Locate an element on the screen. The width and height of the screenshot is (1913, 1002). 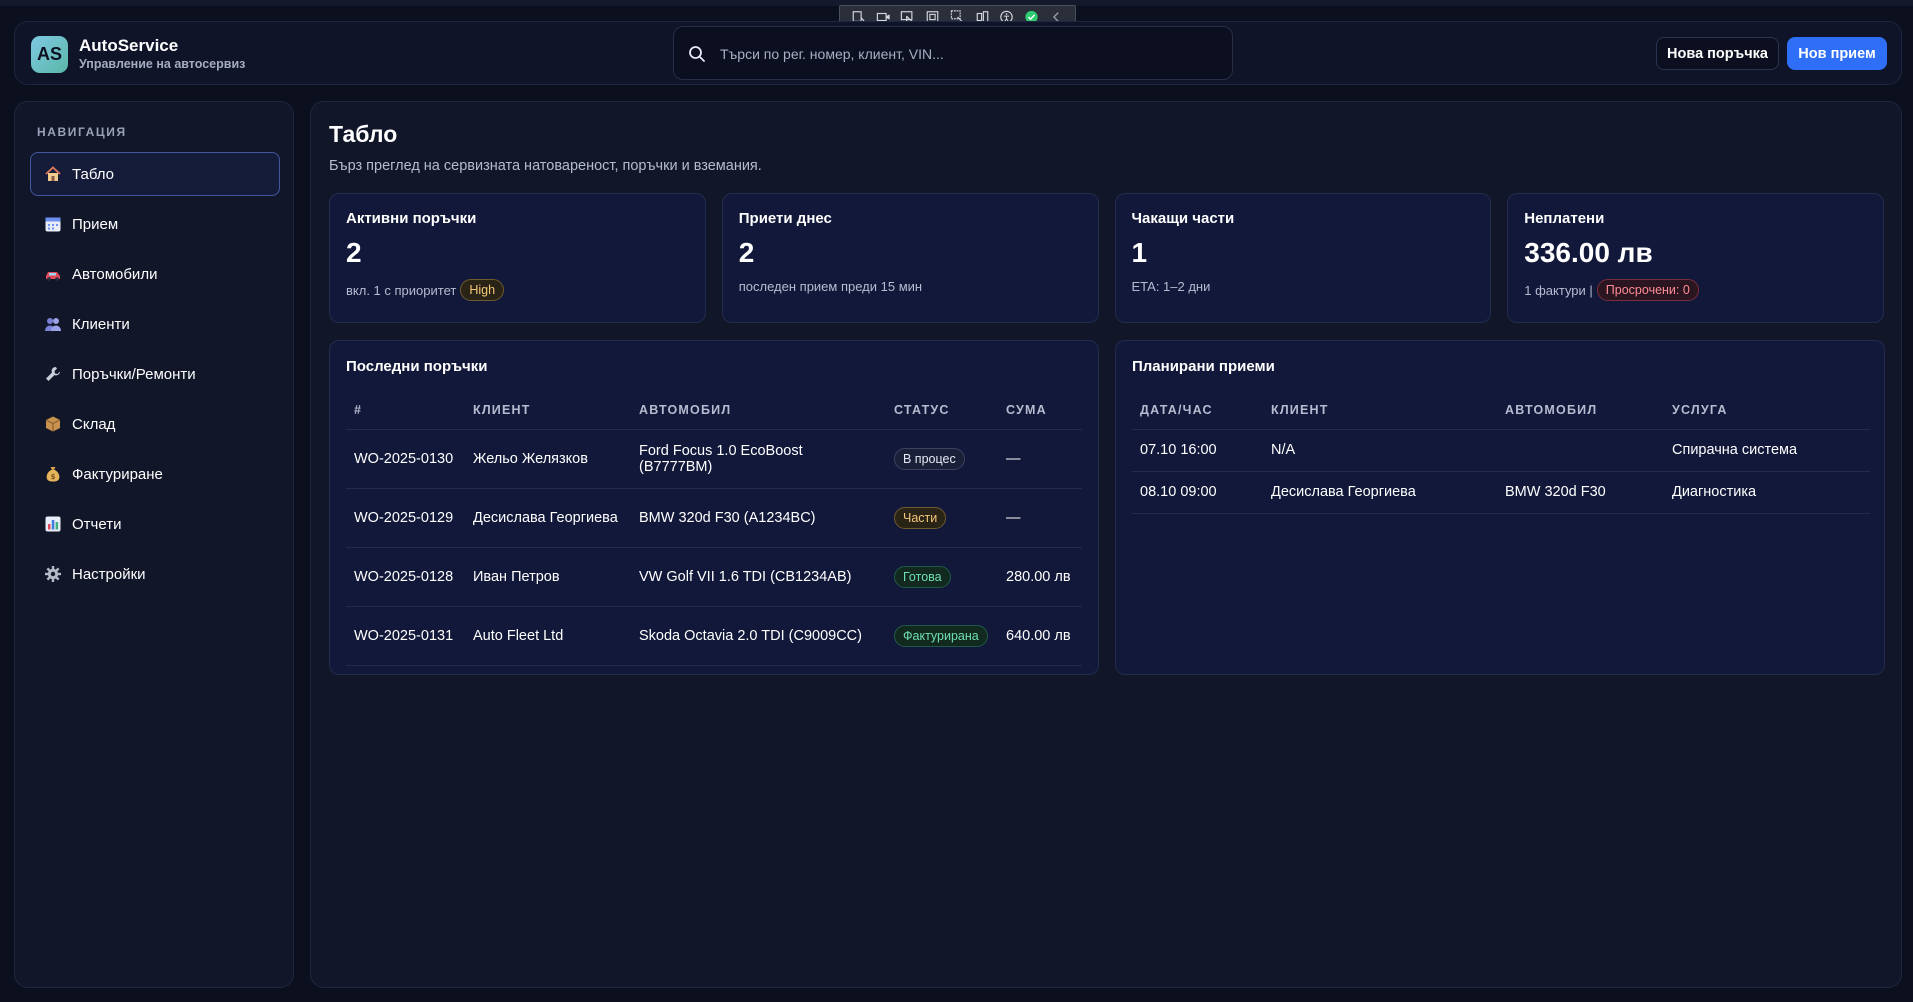
card-subtext: последен прием преди 15 мин is located at coordinates (910, 286).